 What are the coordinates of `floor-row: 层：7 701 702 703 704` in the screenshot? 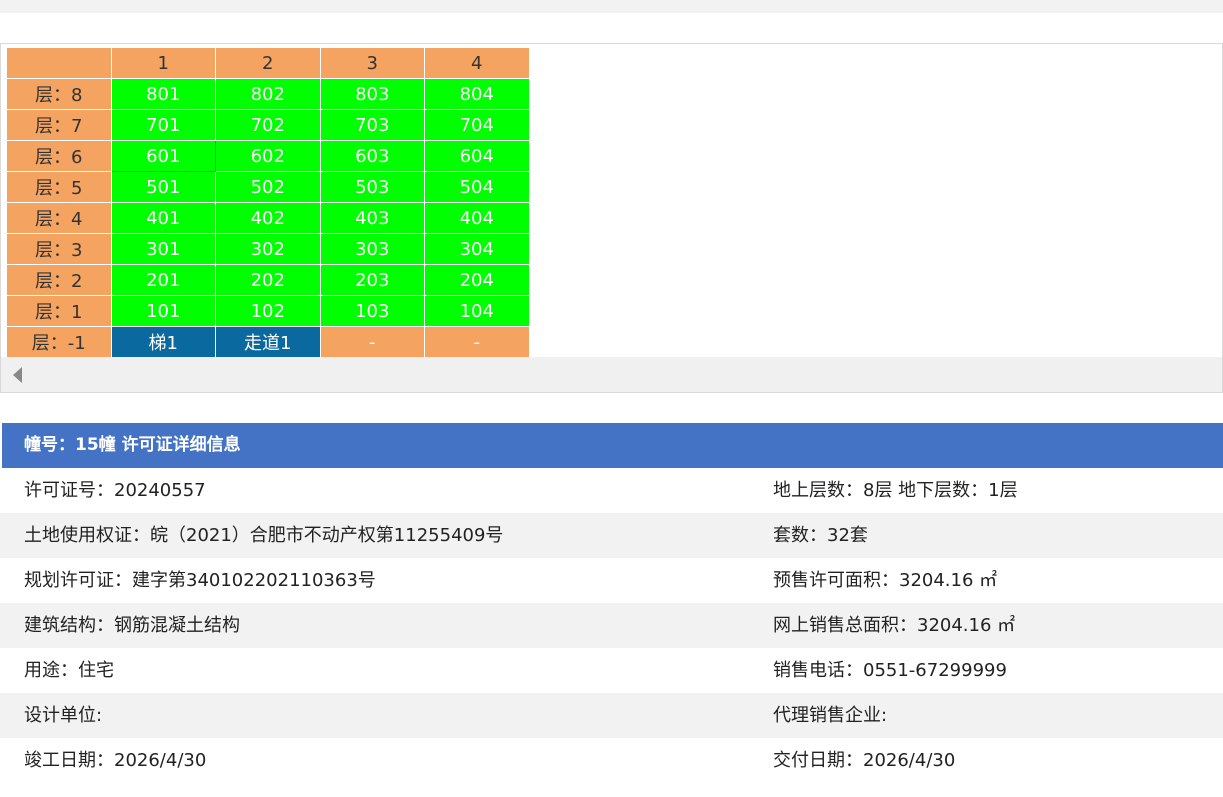 It's located at (268, 125).